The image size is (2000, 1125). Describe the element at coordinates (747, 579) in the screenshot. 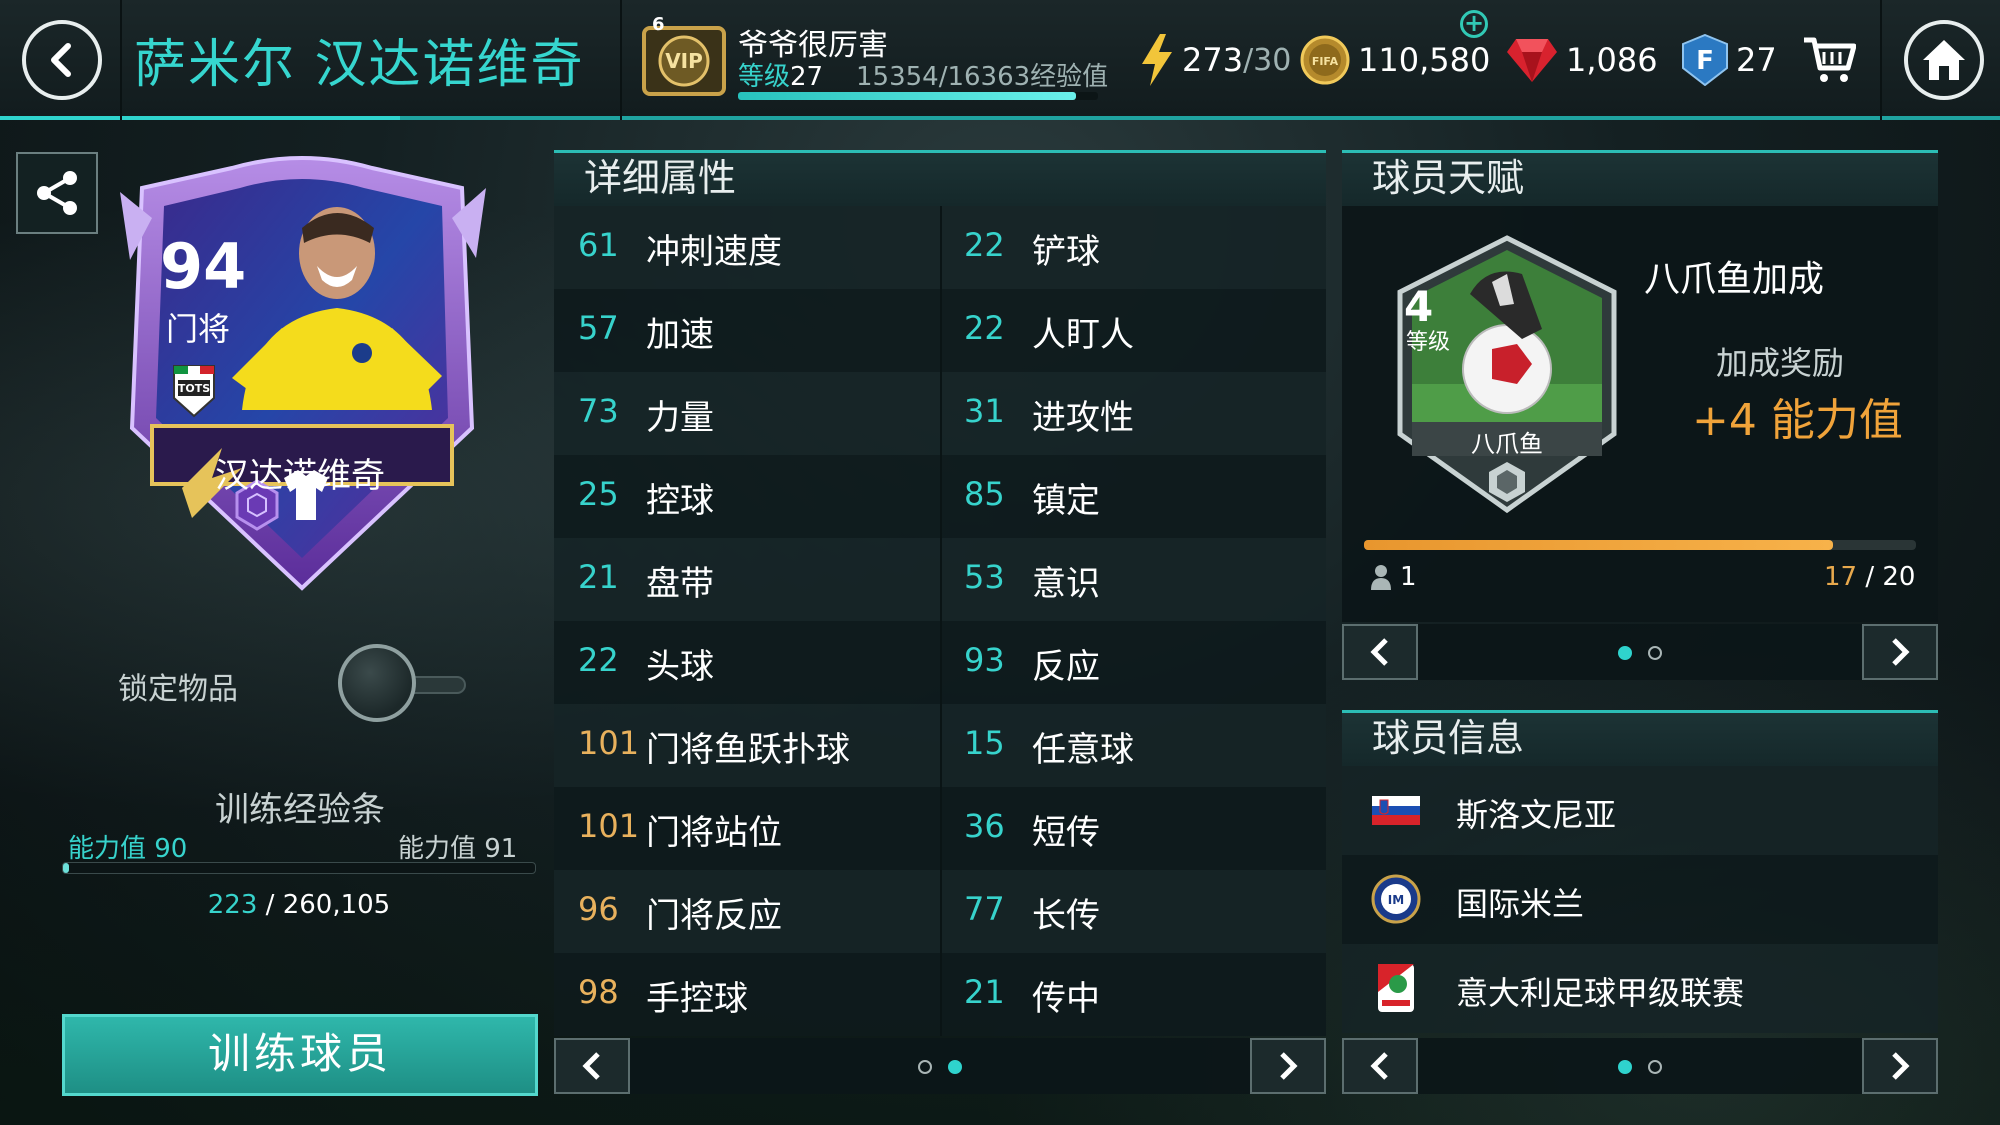

I see `attribute-item: 21 盘带` at that location.